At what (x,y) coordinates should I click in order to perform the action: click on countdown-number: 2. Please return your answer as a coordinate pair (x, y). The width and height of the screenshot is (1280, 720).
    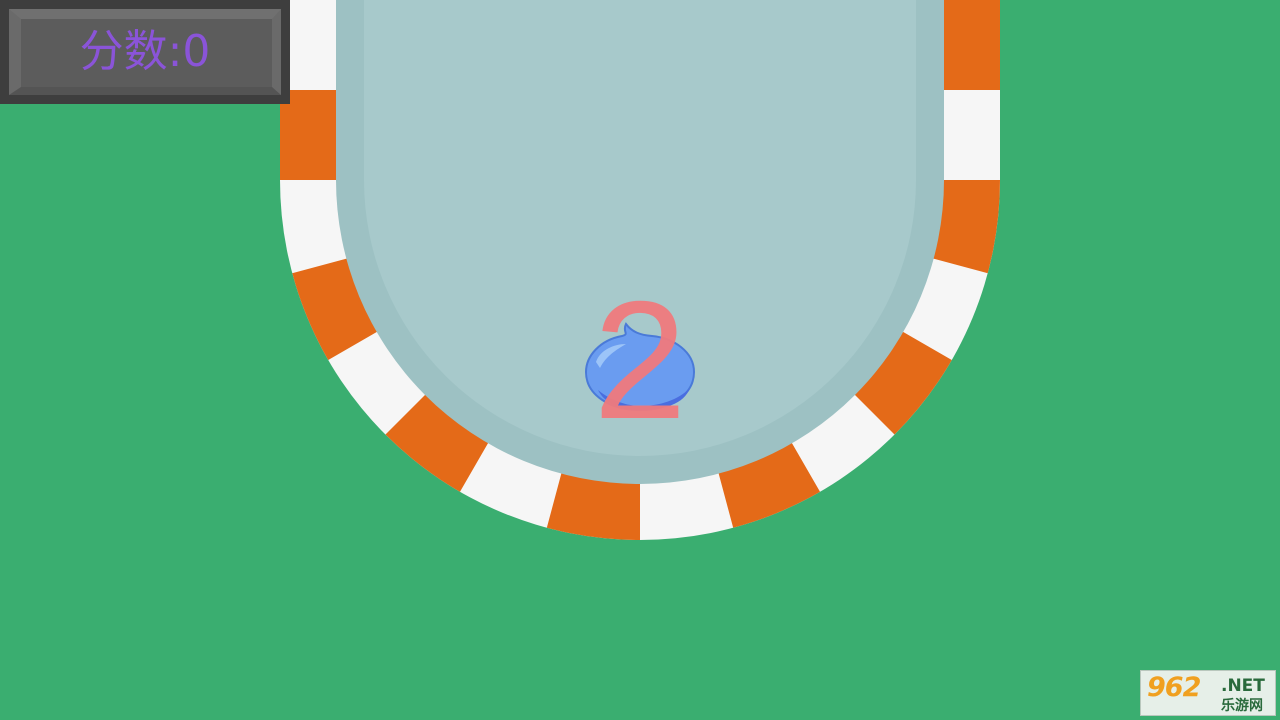
    Looking at the image, I should click on (640, 360).